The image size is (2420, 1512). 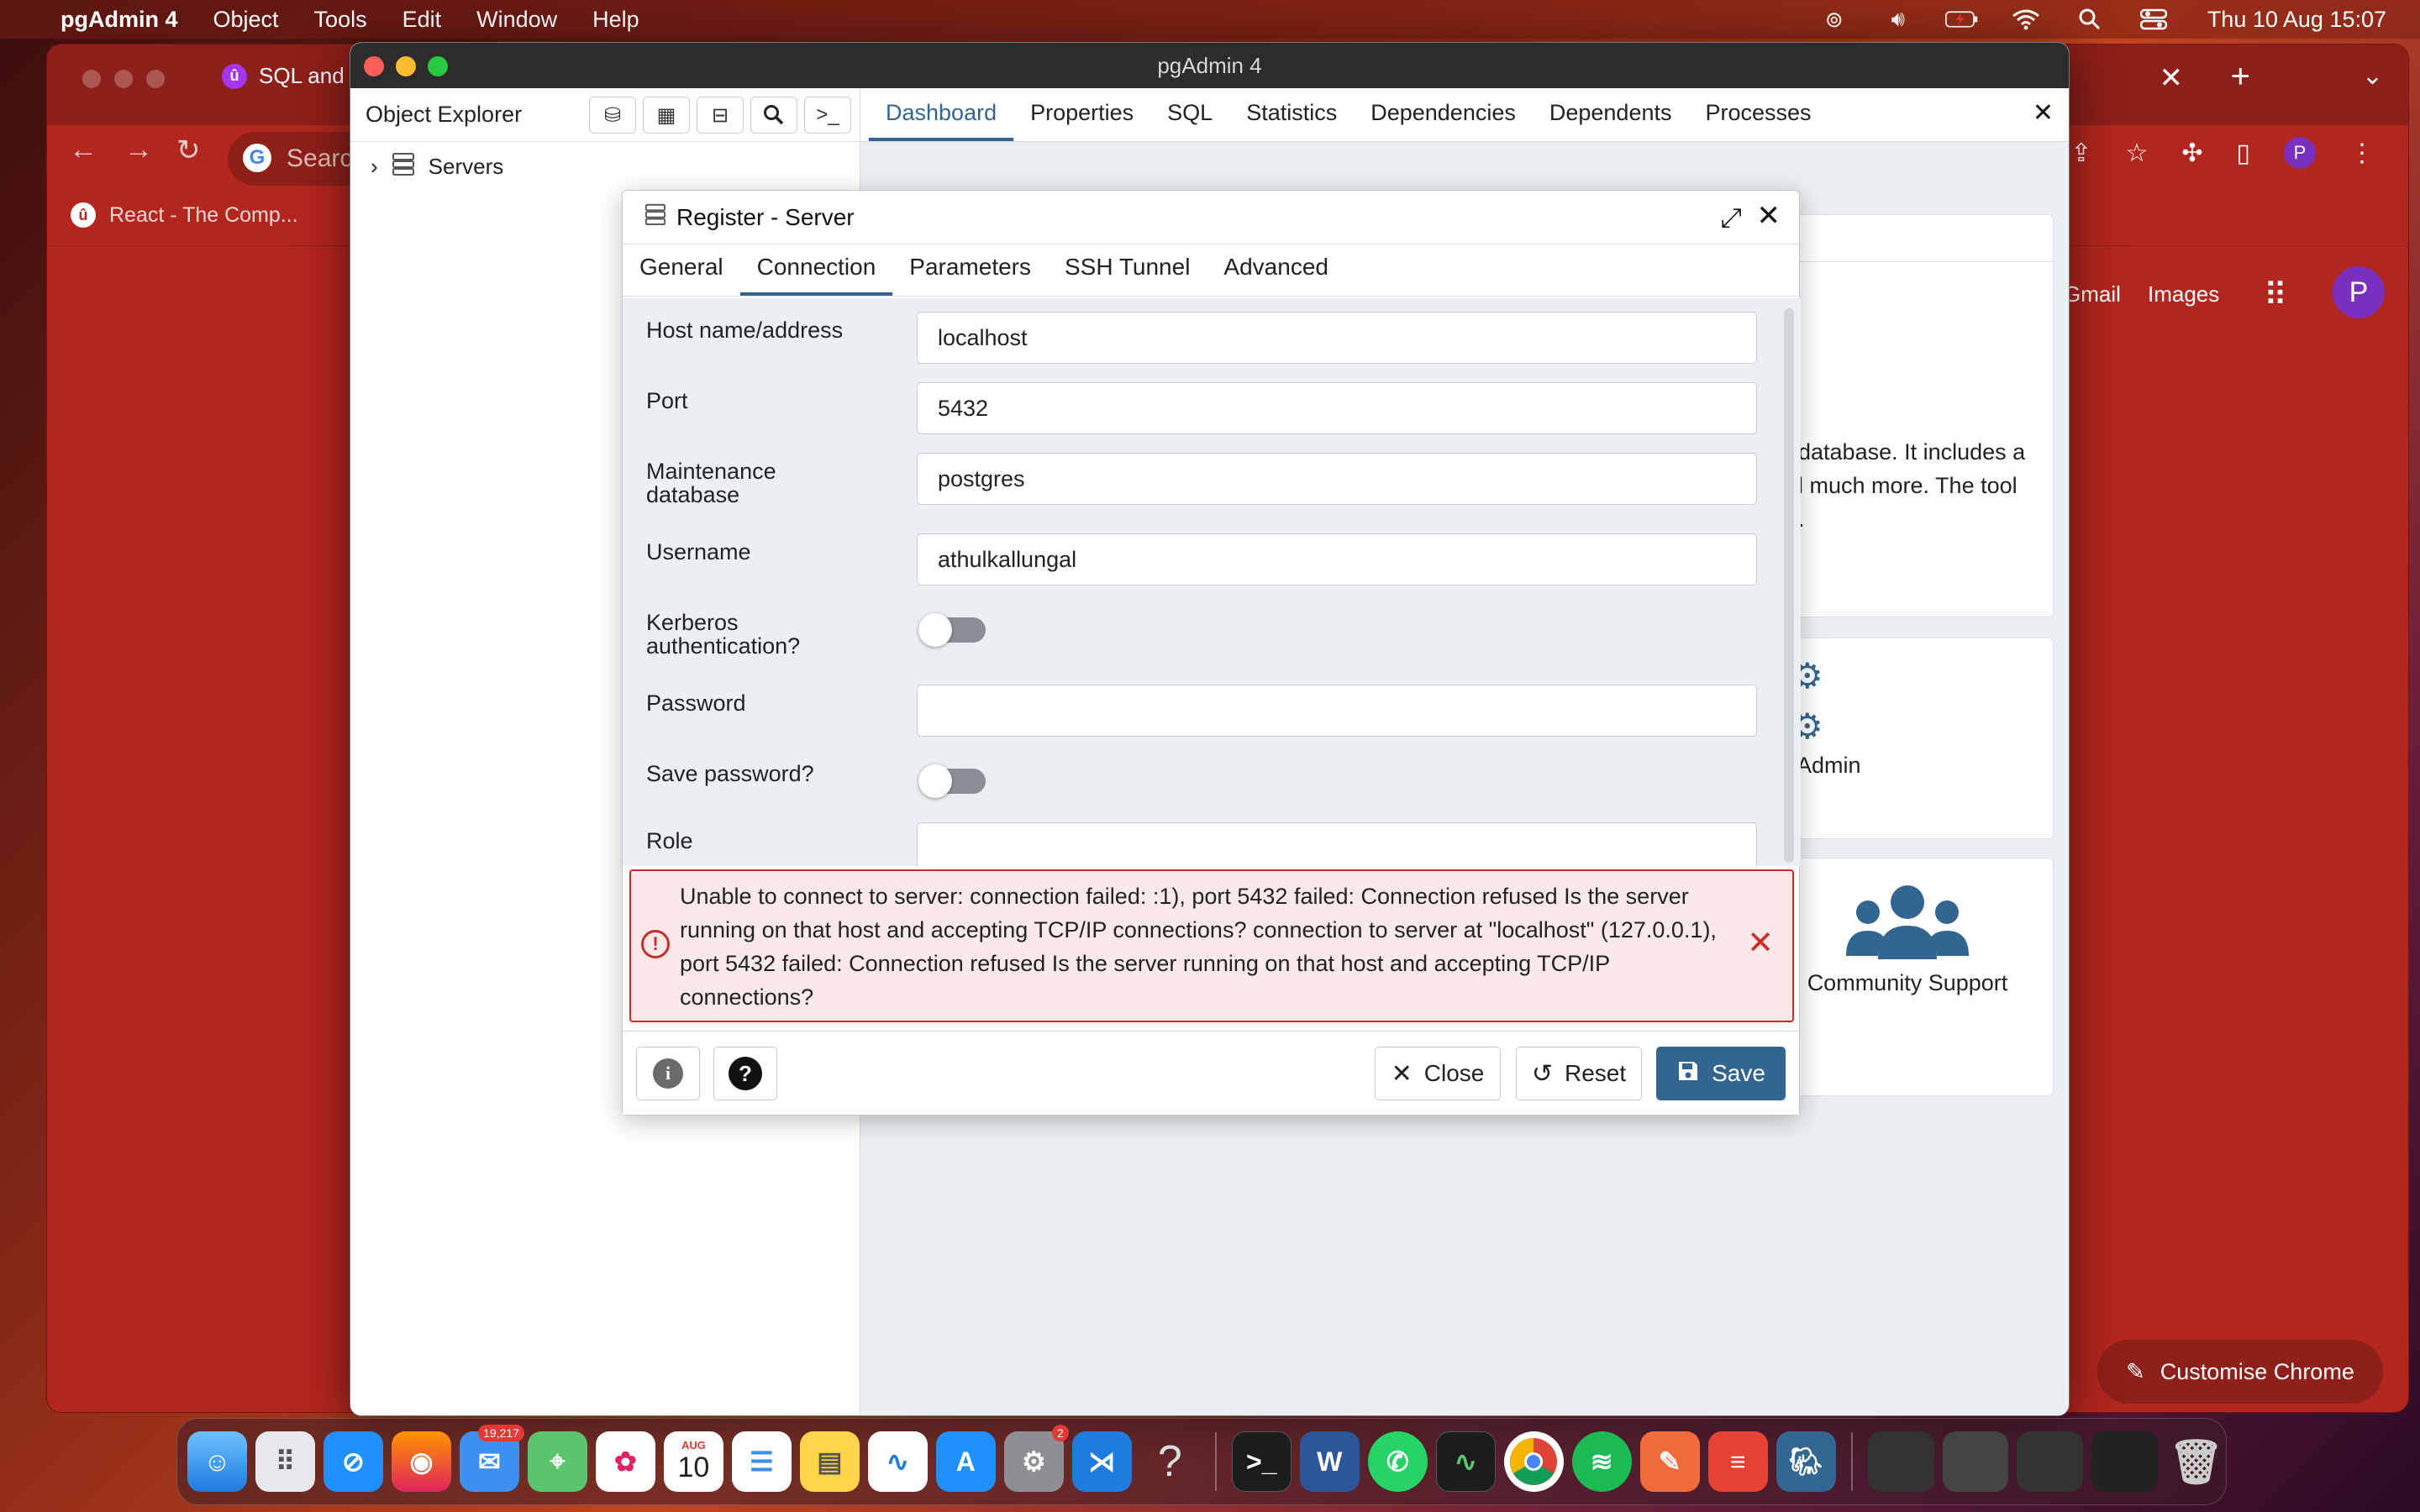 I want to click on tab-advanced: Advanced, so click(x=1276, y=275).